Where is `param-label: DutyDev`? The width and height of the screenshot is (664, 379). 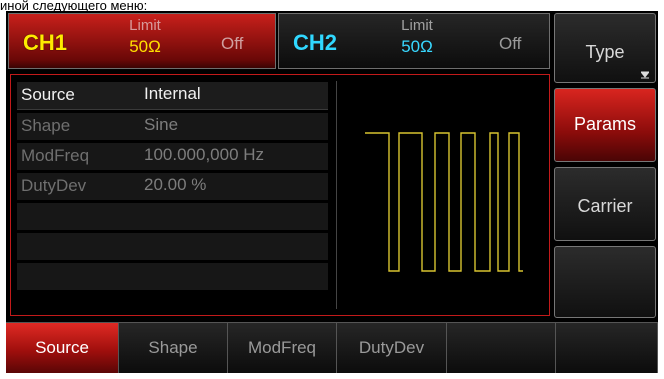
param-label: DutyDev is located at coordinates (54, 185).